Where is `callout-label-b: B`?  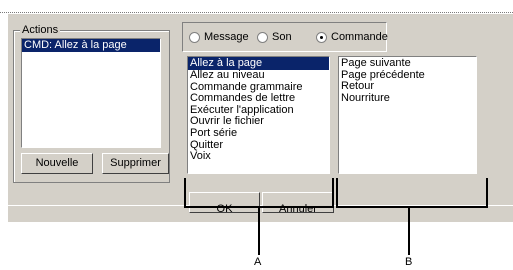 callout-label-b: B is located at coordinates (409, 262).